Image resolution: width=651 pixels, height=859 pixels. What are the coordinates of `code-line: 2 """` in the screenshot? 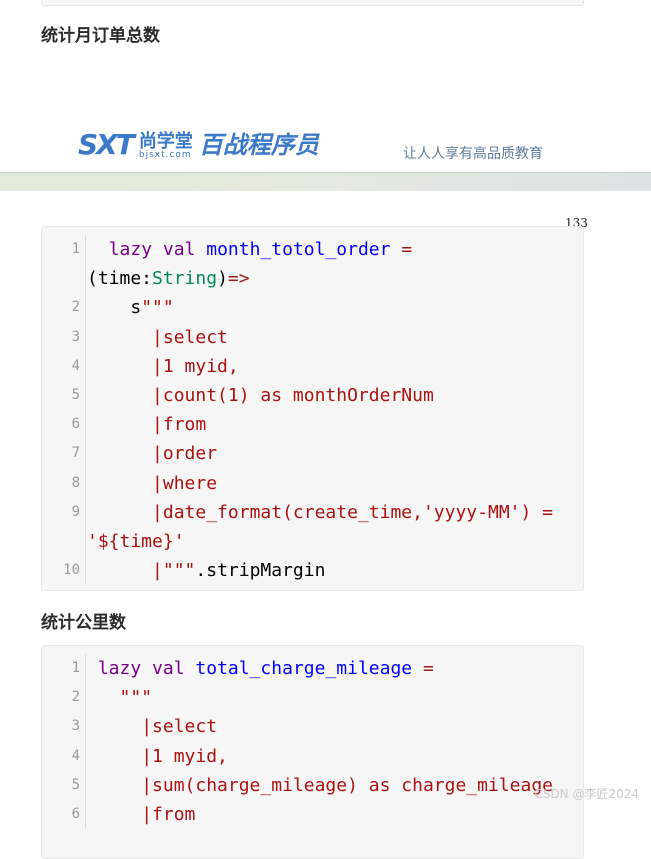 It's located at (312, 698).